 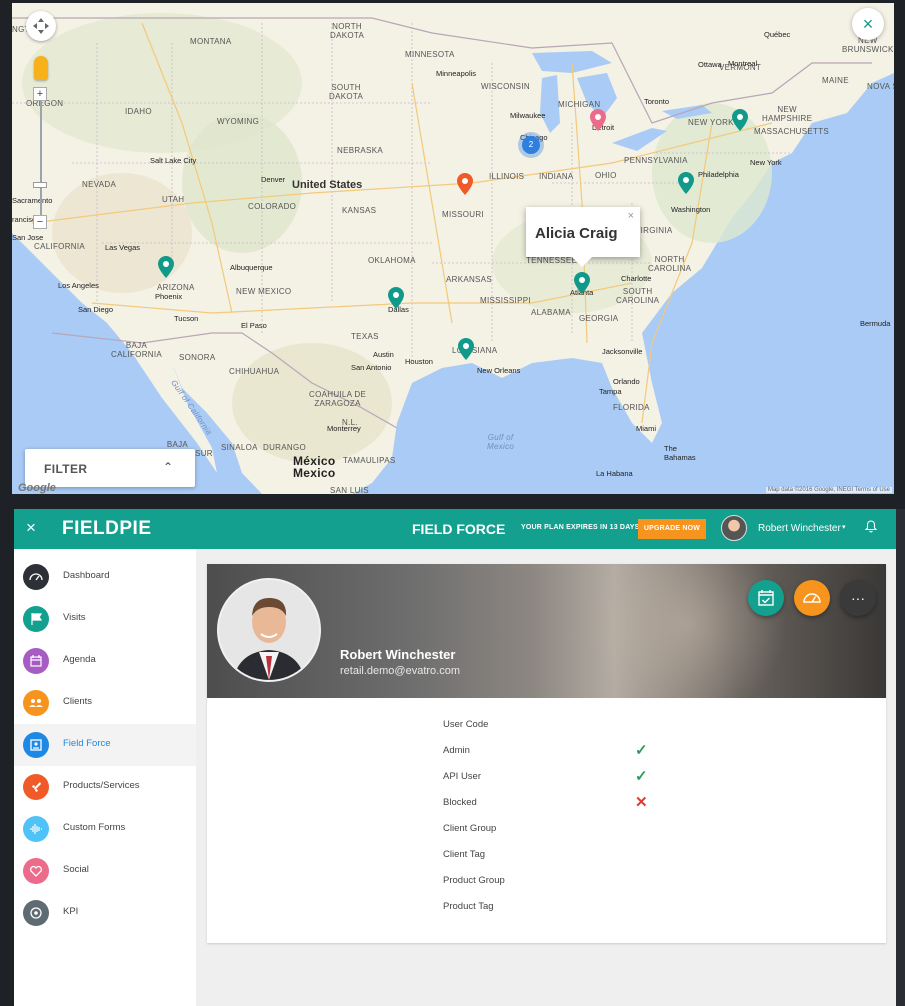 What do you see at coordinates (28, 237) in the screenshot?
I see `map-city: San Jose` at bounding box center [28, 237].